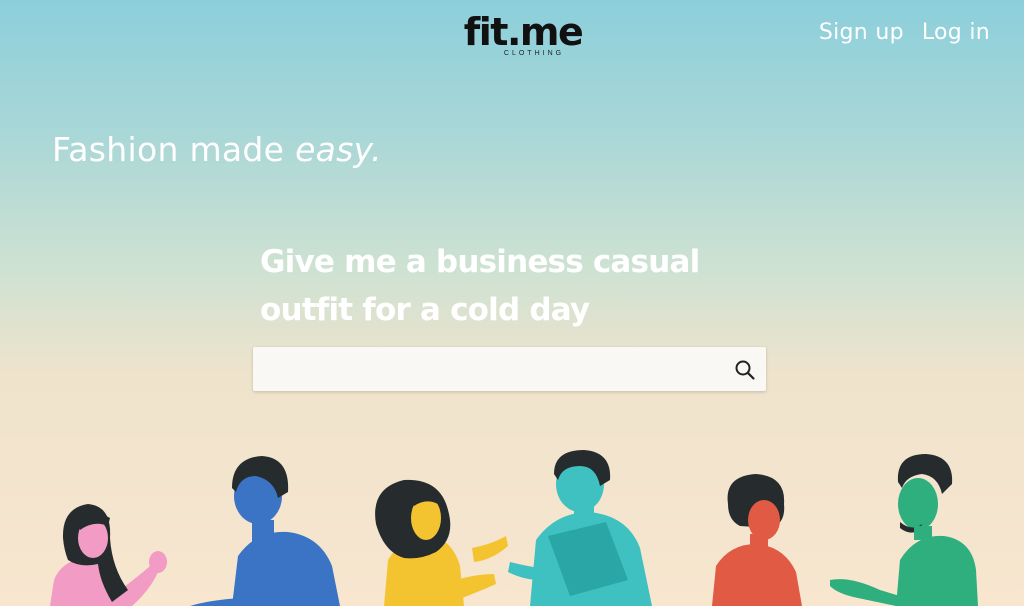 The width and height of the screenshot is (1024, 606). I want to click on brand-name: fit.me, so click(523, 32).